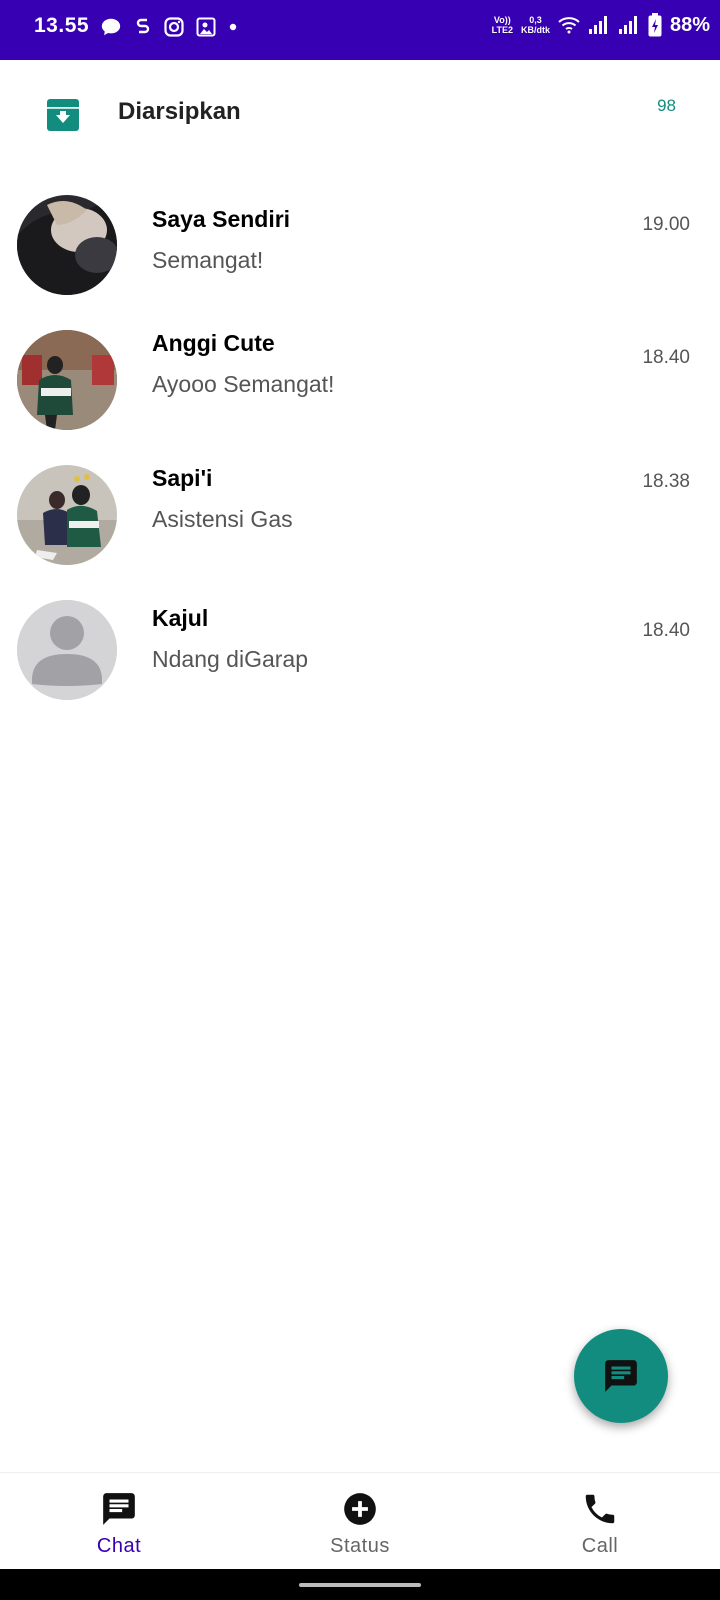 This screenshot has width=720, height=1600. I want to click on chat-item-saya-sendiri: Saya Sendiri Semangat! 19.00, so click(360, 245).